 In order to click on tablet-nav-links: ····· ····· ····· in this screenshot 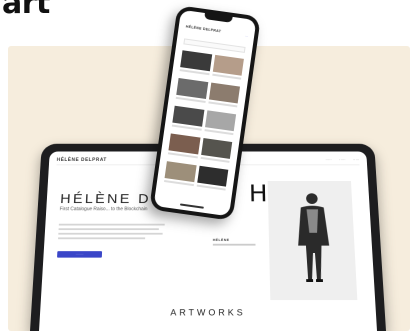, I will do `click(342, 159)`.